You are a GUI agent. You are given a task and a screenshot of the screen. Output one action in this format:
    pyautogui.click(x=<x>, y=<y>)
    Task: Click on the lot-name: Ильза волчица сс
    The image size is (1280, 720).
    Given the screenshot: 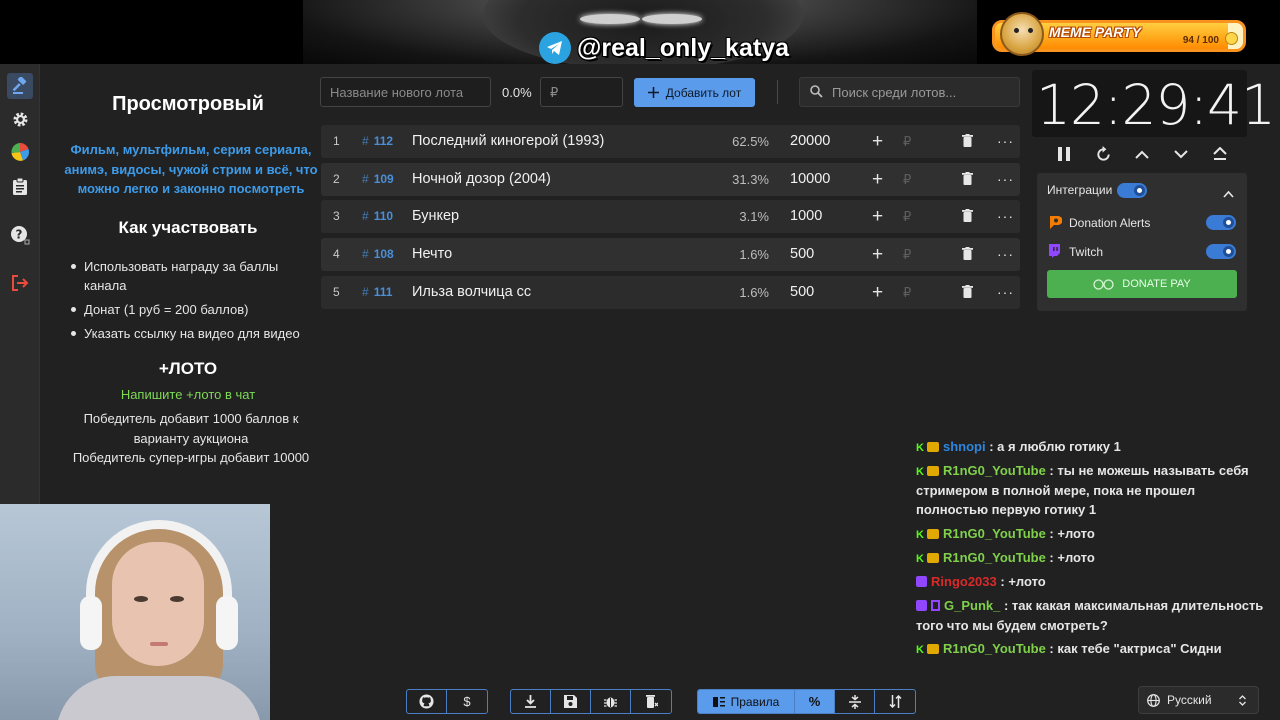 What is the action you would take?
    pyautogui.click(x=471, y=292)
    